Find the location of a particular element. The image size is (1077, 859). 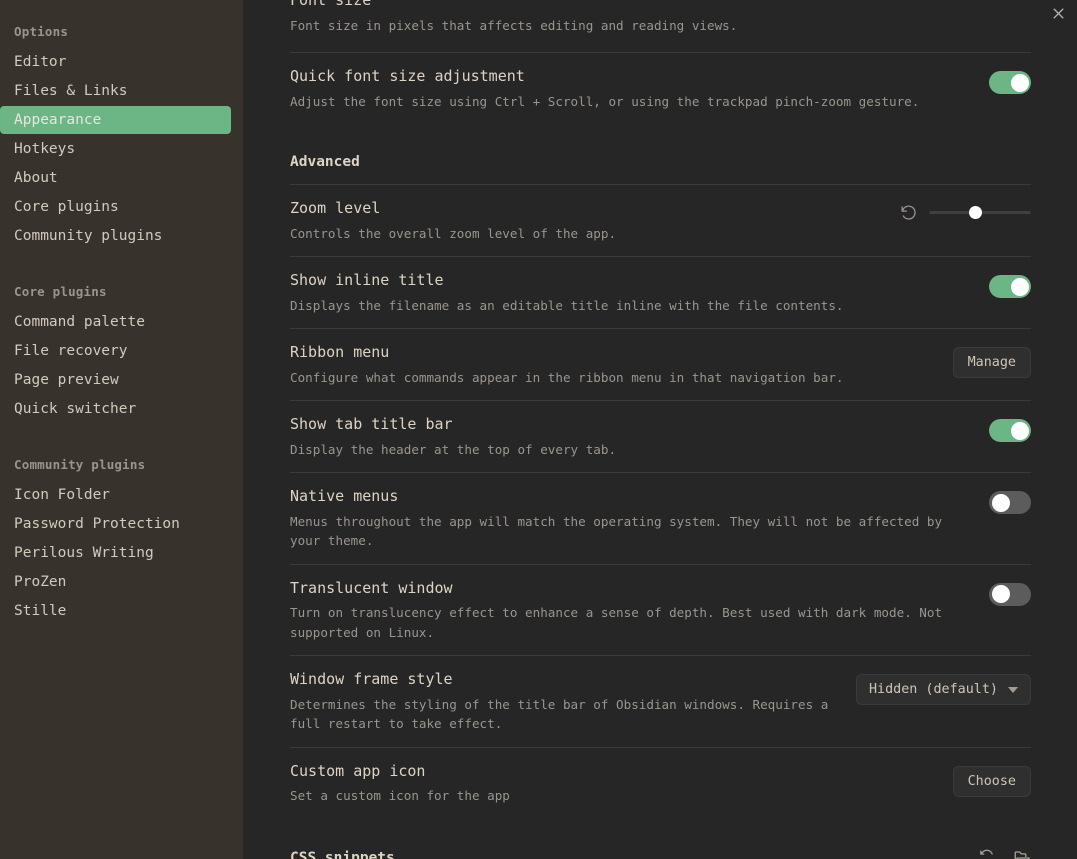

window-frame-style-dropdown: Hidden (default) is located at coordinates (943, 690).